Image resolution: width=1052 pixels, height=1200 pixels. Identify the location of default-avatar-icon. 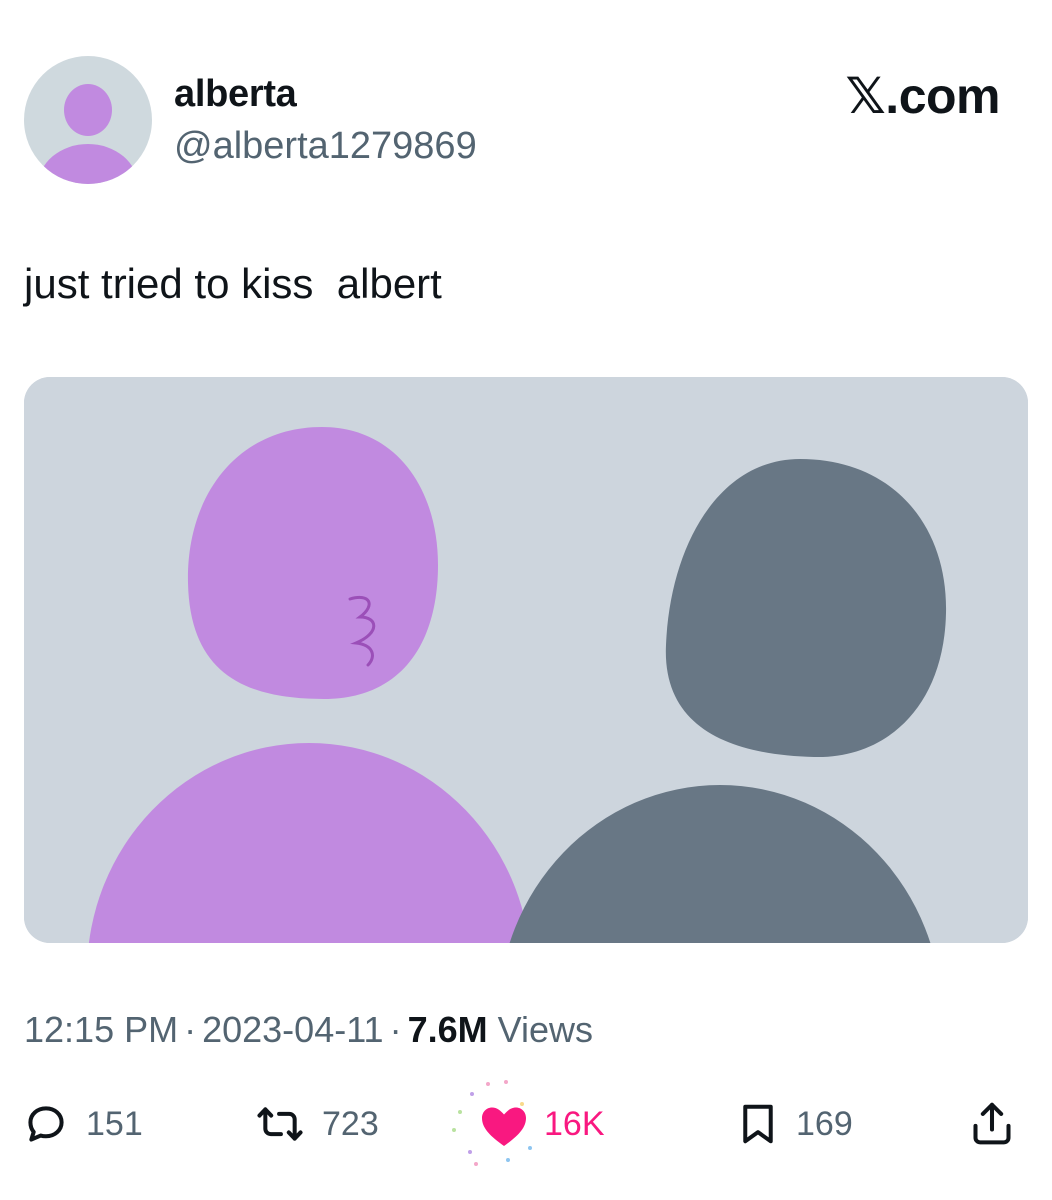
(88, 134).